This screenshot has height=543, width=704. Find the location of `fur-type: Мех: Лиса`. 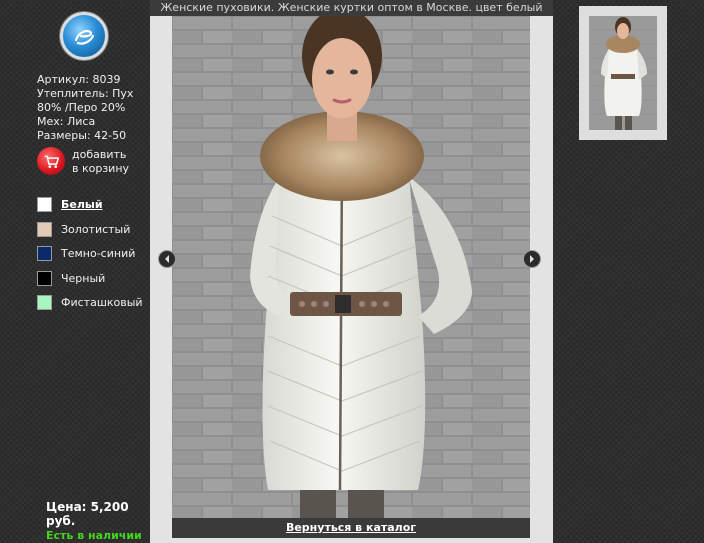

fur-type: Мех: Лиса is located at coordinates (66, 121).